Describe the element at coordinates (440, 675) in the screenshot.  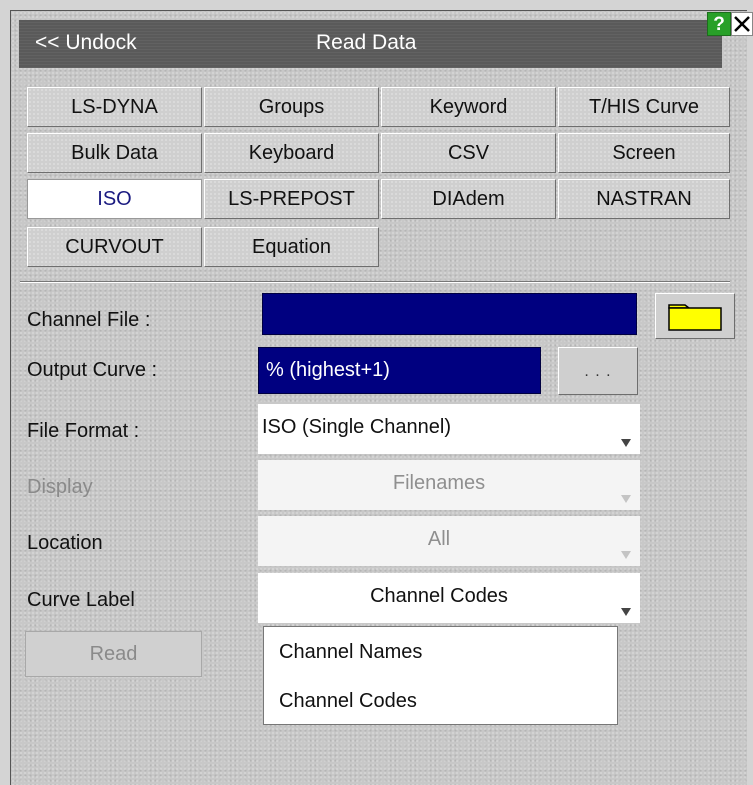
I see `curve-label-menu: Channel Names Channel Codes` at that location.